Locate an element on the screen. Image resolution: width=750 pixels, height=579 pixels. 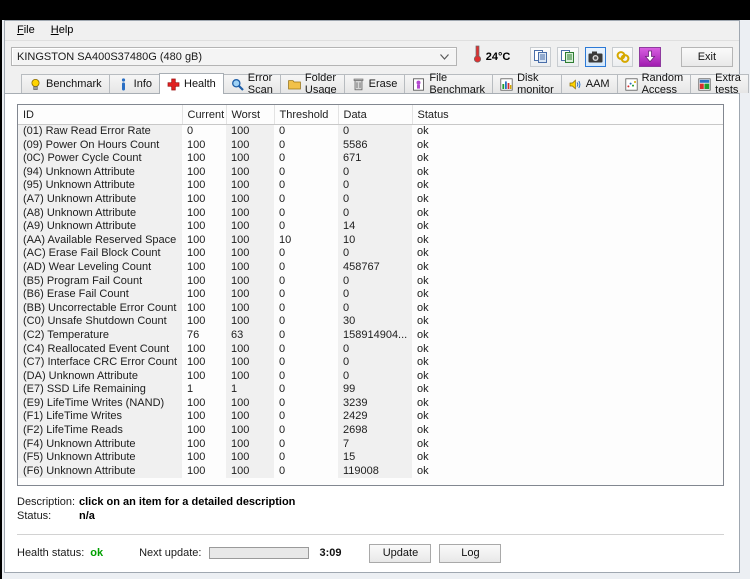
col-header-threshold: Threshold is located at coordinates (306, 115).